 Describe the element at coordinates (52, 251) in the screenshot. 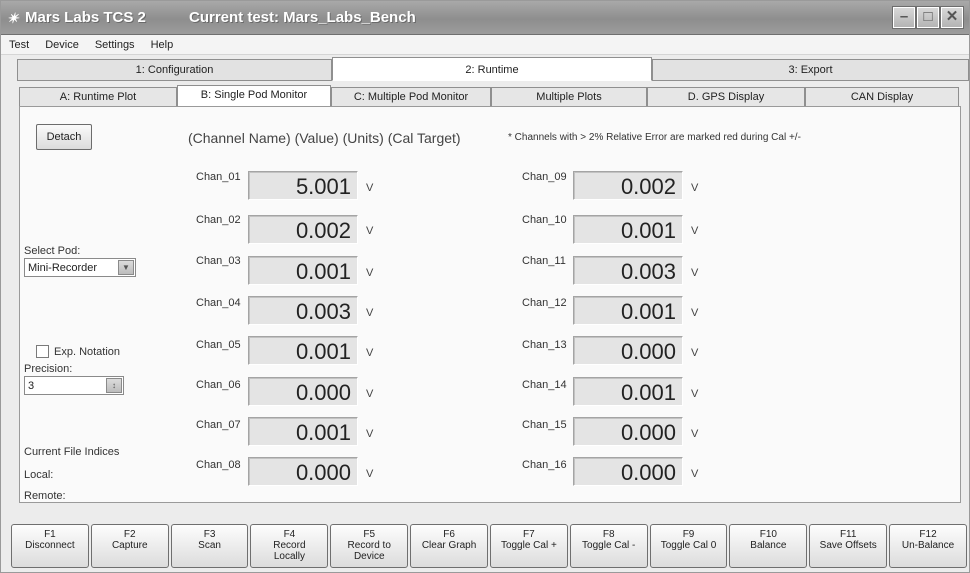

I see `select-pod-label: Select Pod:` at that location.